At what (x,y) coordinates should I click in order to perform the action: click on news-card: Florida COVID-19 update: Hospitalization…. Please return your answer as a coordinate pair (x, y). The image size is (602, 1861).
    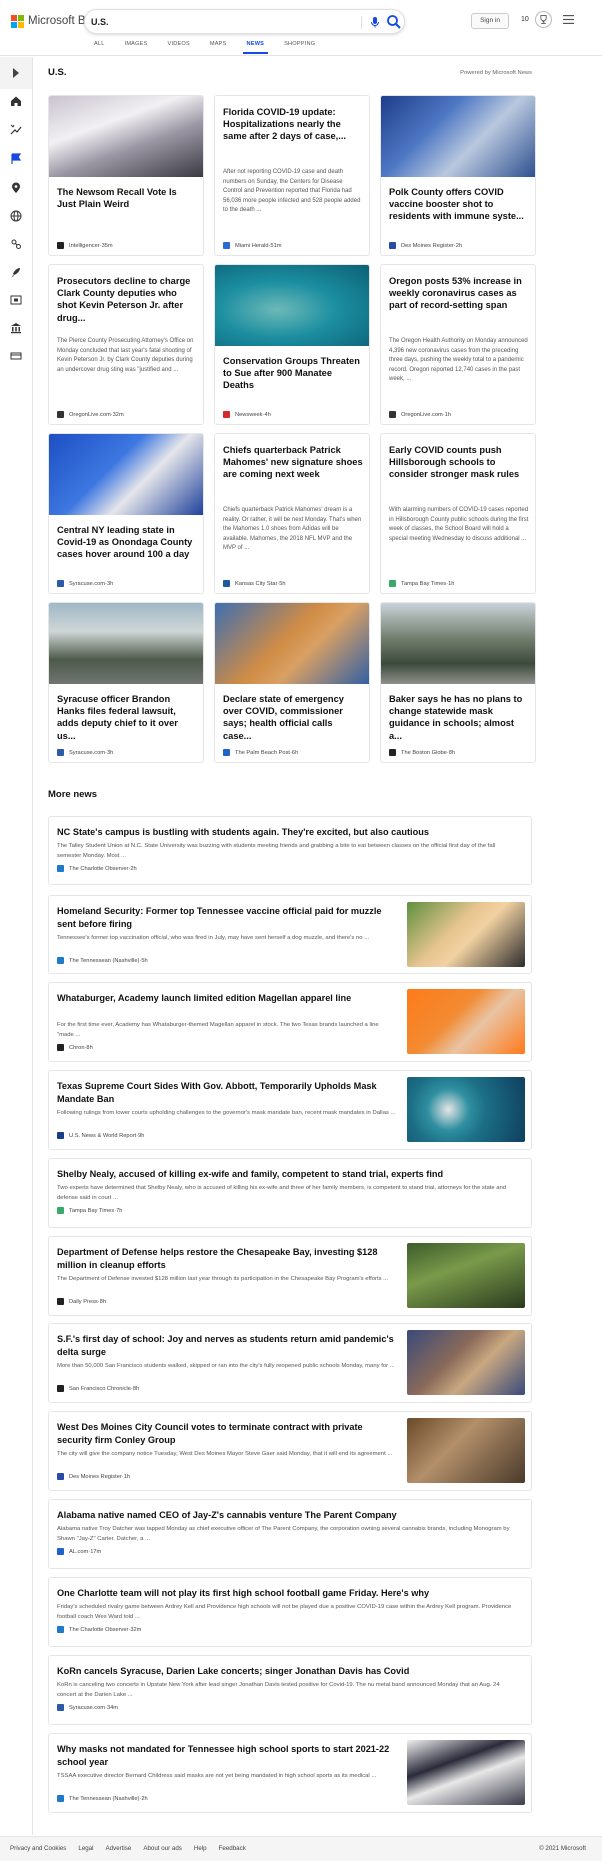
    Looking at the image, I should click on (292, 175).